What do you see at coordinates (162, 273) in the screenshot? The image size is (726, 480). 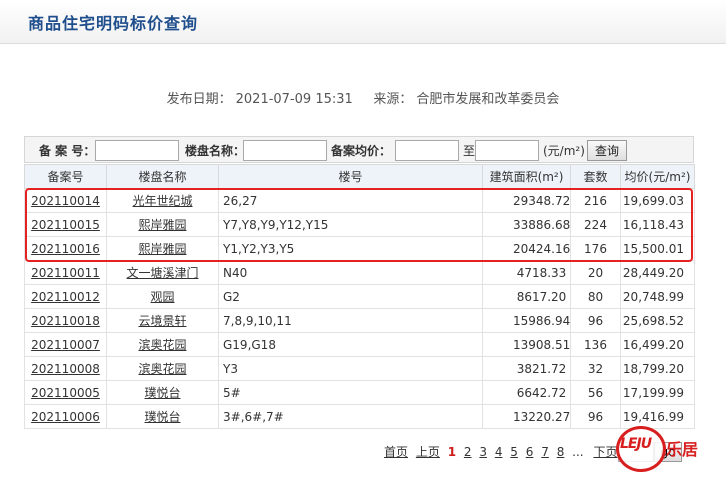 I see `project-name-link: 文一塘溪津门` at bounding box center [162, 273].